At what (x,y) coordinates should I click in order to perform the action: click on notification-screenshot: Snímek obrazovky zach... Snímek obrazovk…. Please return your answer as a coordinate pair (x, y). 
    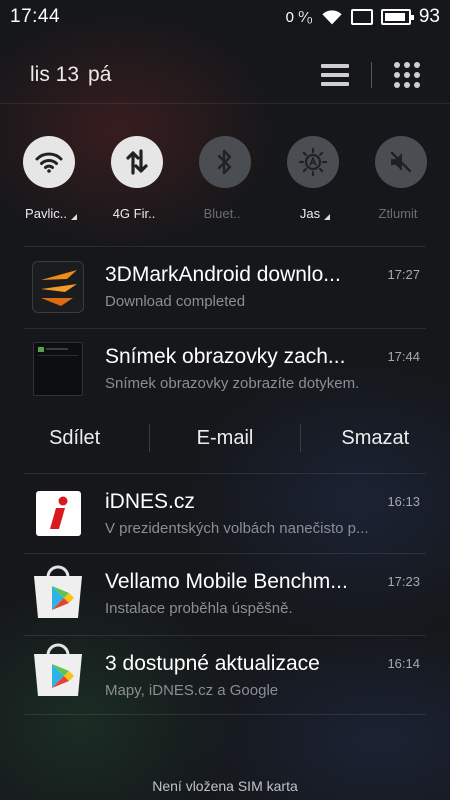
    Looking at the image, I should click on (225, 369).